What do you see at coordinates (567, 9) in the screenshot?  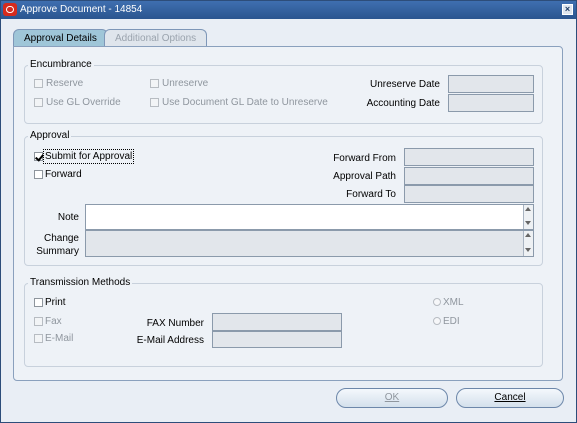 I see `close-icon: ×` at bounding box center [567, 9].